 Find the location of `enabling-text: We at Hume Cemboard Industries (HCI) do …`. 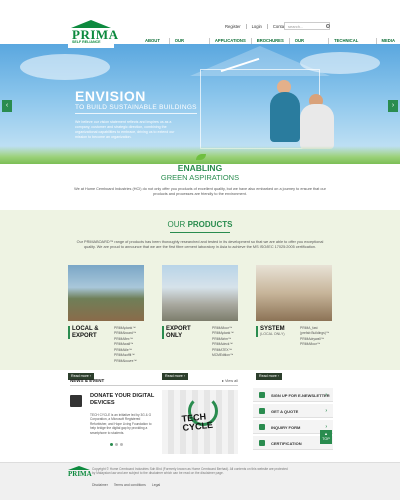

enabling-text: We at Hume Cemboard Industries (HCI) do … is located at coordinates (200, 192).